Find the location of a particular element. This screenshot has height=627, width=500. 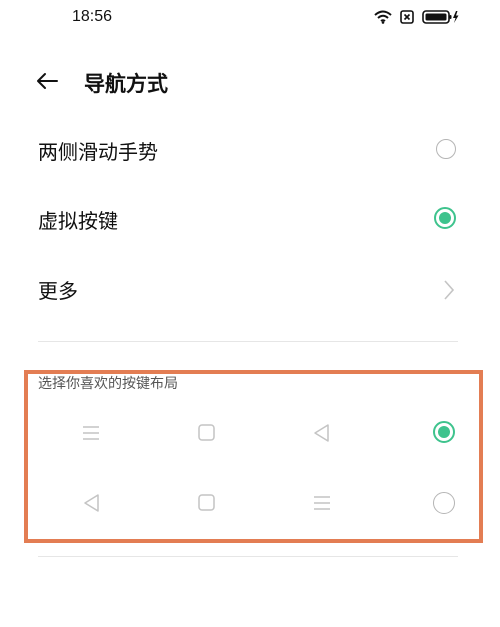

back-button is located at coordinates (47, 81).